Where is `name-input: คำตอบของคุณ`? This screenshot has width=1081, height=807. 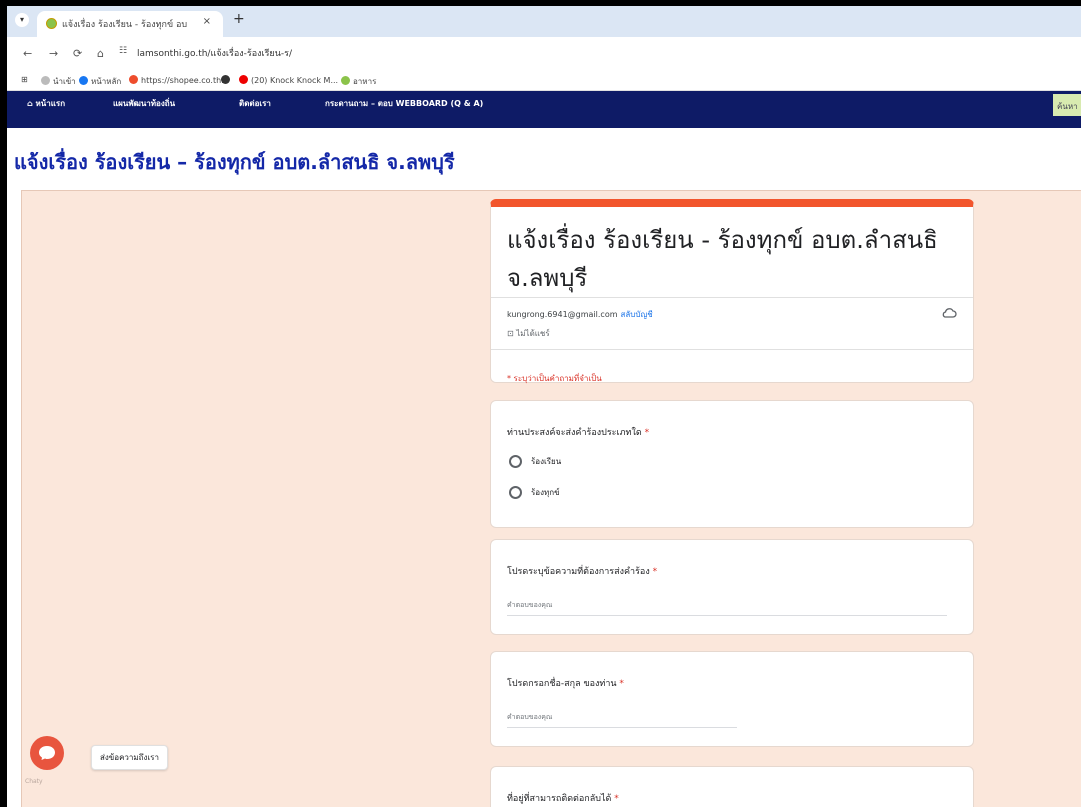 name-input: คำตอบของคุณ is located at coordinates (622, 719).